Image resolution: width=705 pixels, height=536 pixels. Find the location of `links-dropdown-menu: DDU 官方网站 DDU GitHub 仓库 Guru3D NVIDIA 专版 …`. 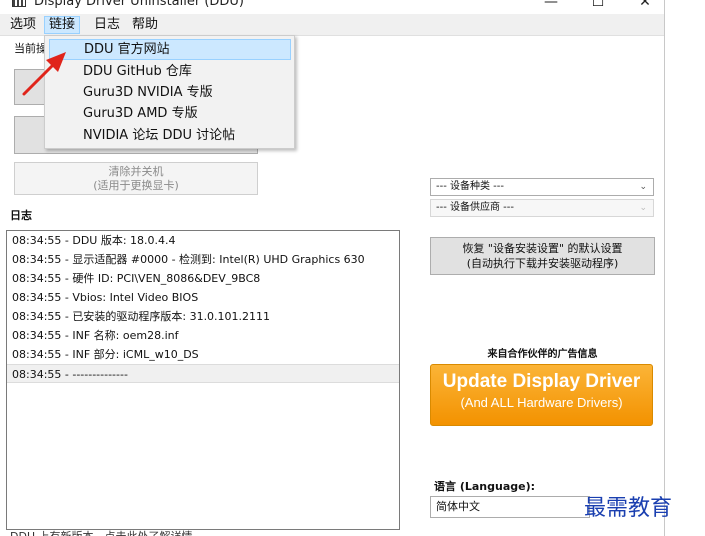

links-dropdown-menu: DDU 官方网站 DDU GitHub 仓库 Guru3D NVIDIA 专版 … is located at coordinates (169, 92).